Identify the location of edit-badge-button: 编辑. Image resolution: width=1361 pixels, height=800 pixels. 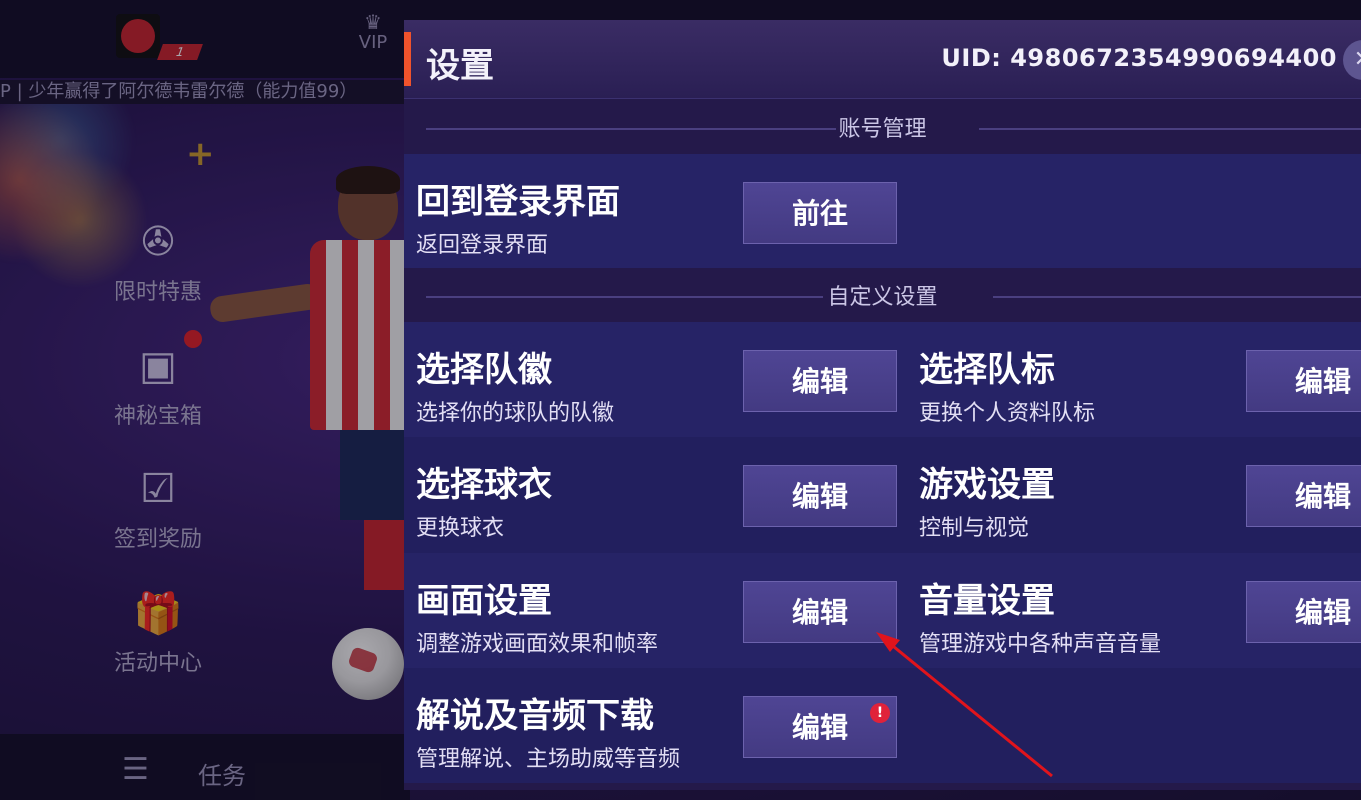
(1303, 381).